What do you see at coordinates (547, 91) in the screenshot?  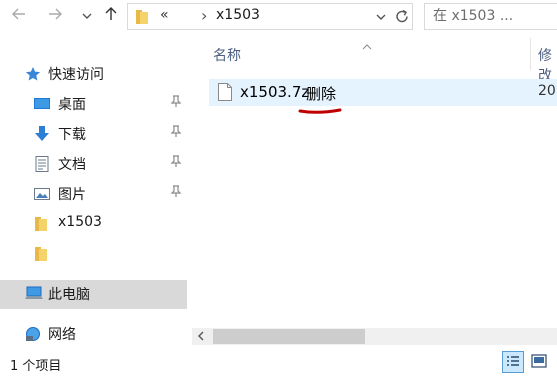 I see `file-modified: 20` at bounding box center [547, 91].